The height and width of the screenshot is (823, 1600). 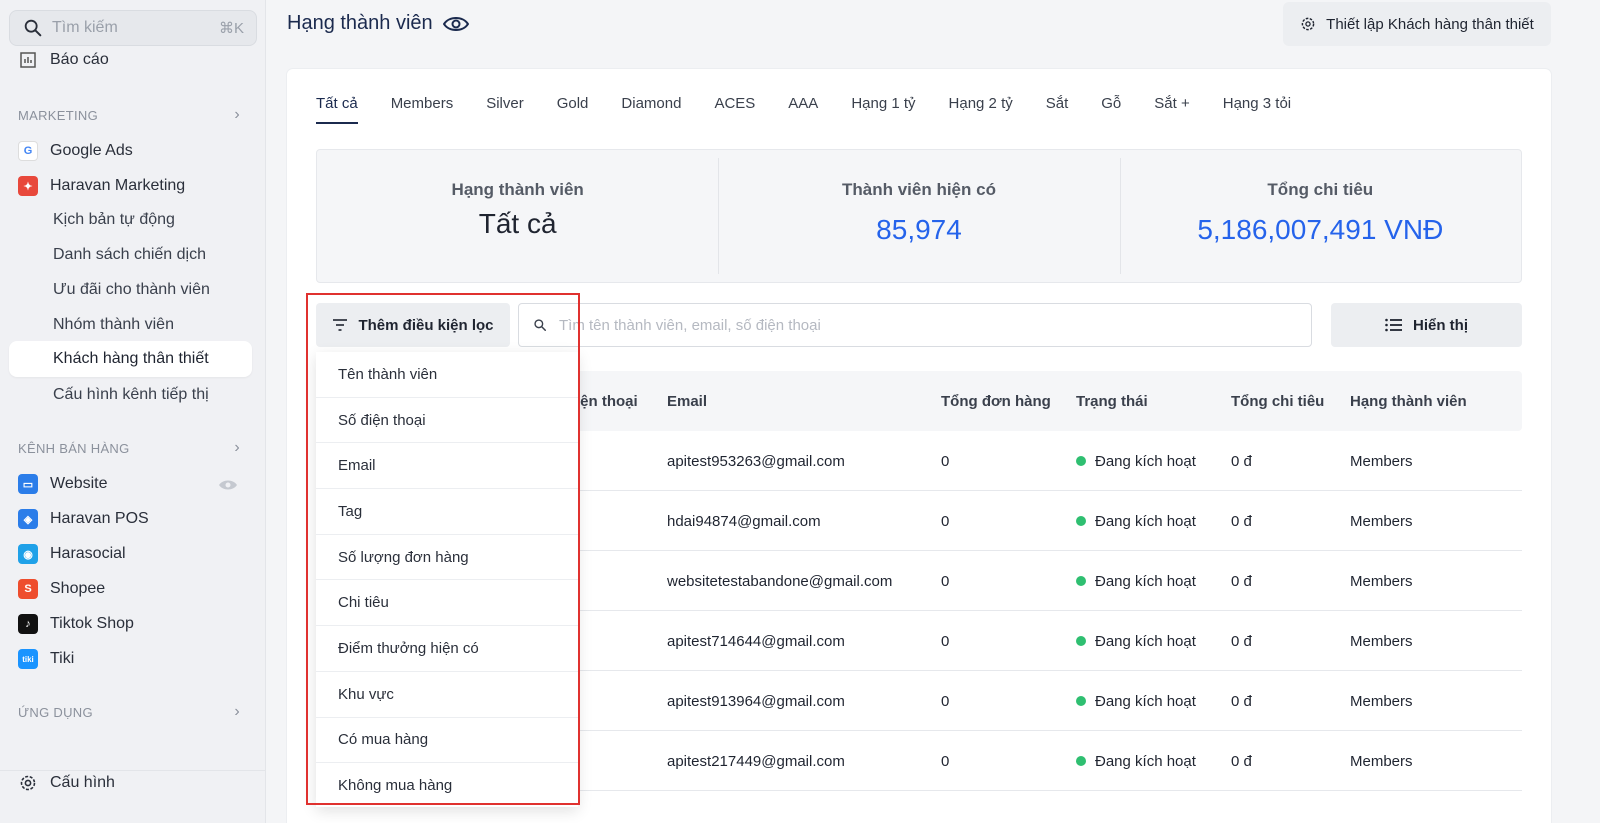 I want to click on sidebar-item-shopee: S Shopee, so click(x=61, y=589).